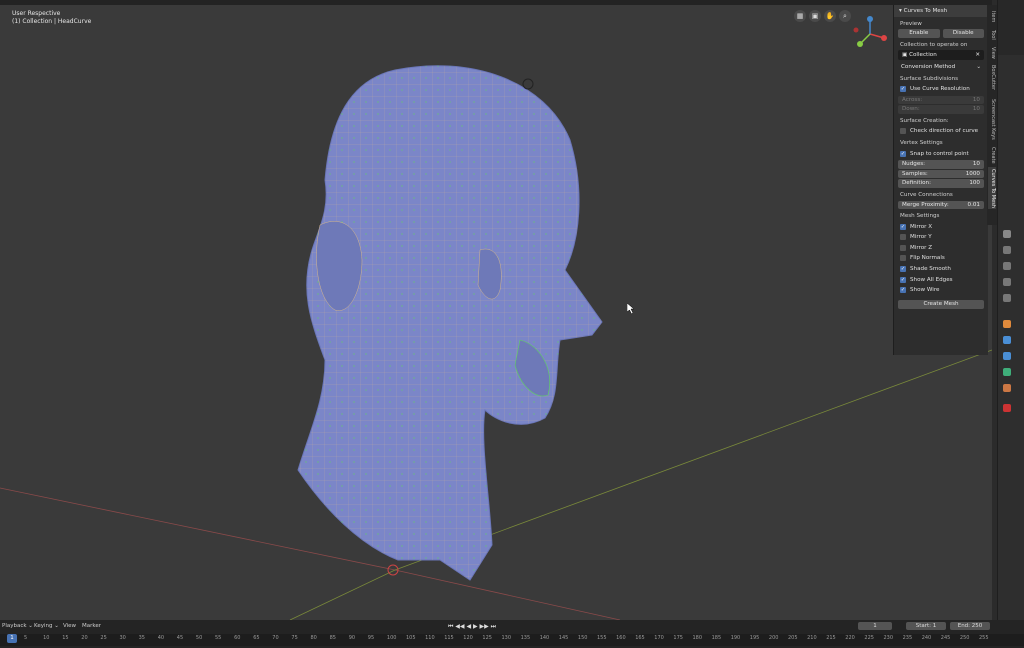 This screenshot has width=1024, height=648. I want to click on frame-tick: 190, so click(735, 638).